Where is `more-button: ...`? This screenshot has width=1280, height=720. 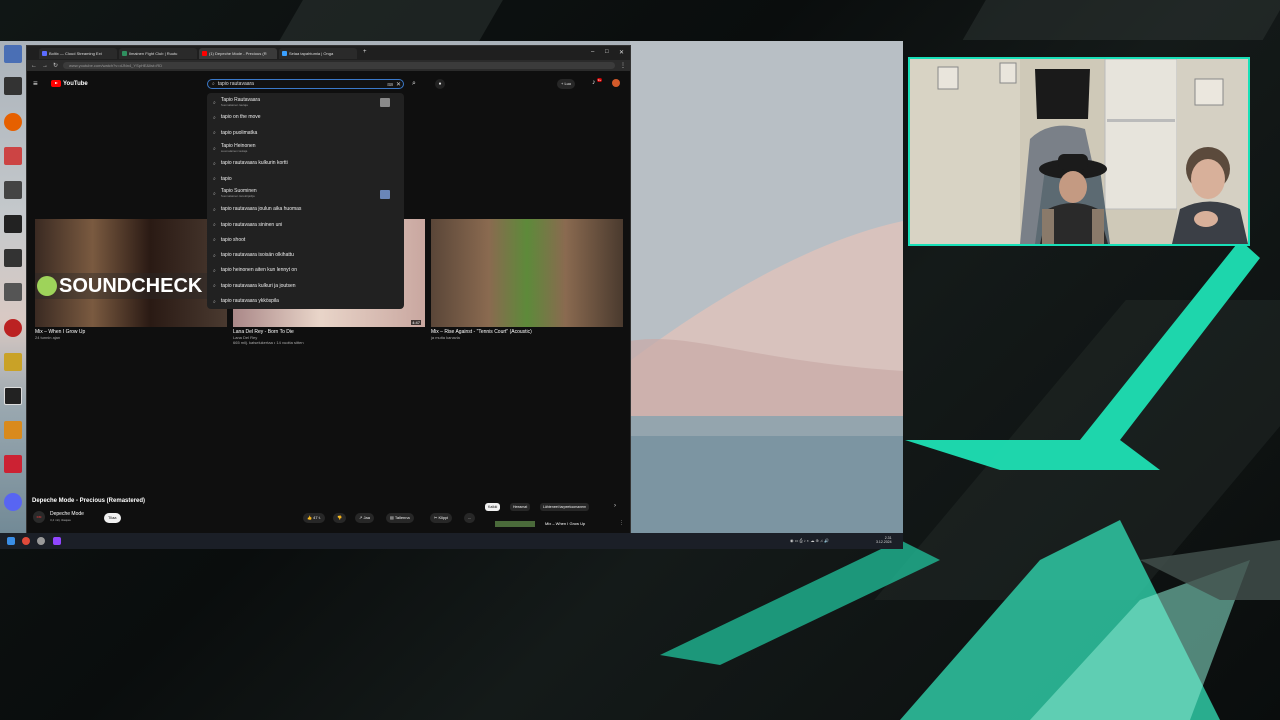 more-button: ... is located at coordinates (470, 518).